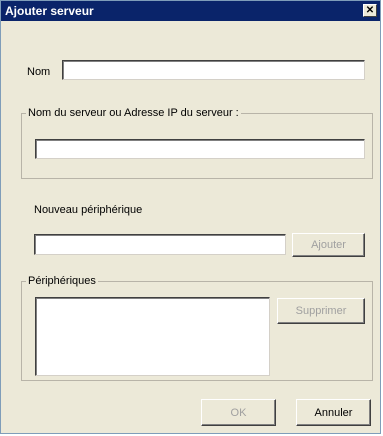  What do you see at coordinates (328, 245) in the screenshot?
I see `add-device-button: Ajouter` at bounding box center [328, 245].